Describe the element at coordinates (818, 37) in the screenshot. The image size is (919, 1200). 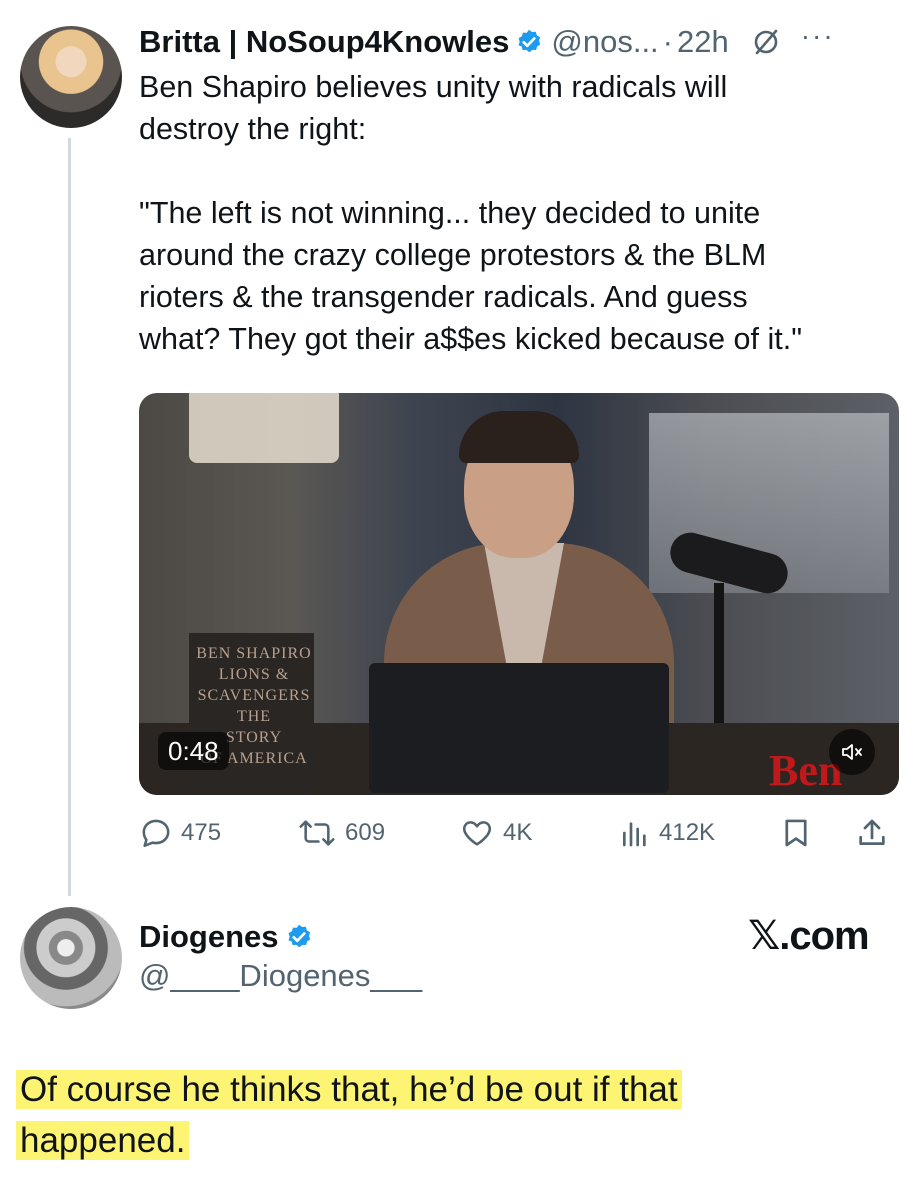
I see `more-options-icon: ···` at that location.